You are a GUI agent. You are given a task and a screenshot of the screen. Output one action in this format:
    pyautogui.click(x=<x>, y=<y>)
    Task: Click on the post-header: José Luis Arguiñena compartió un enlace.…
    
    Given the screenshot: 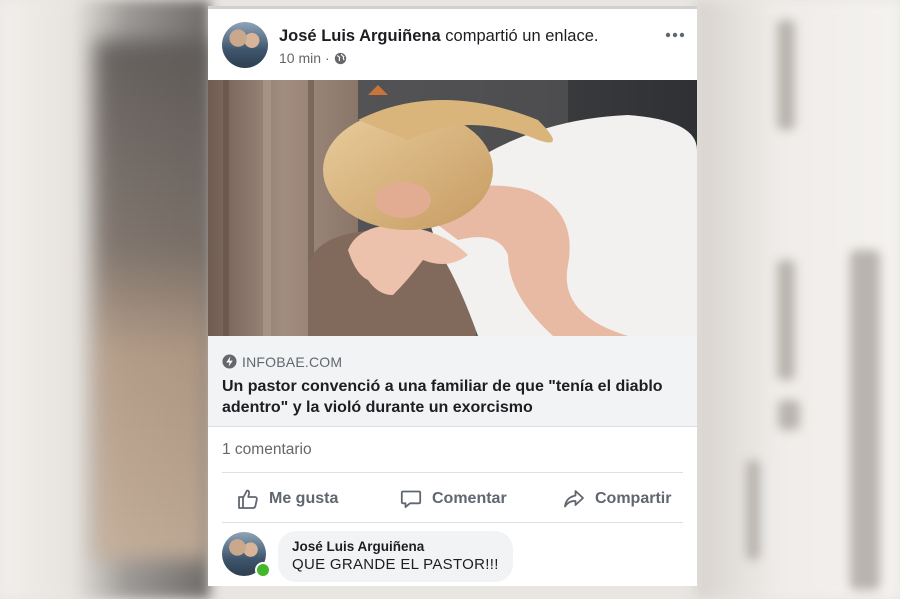 What is the action you would take?
    pyautogui.click(x=454, y=47)
    